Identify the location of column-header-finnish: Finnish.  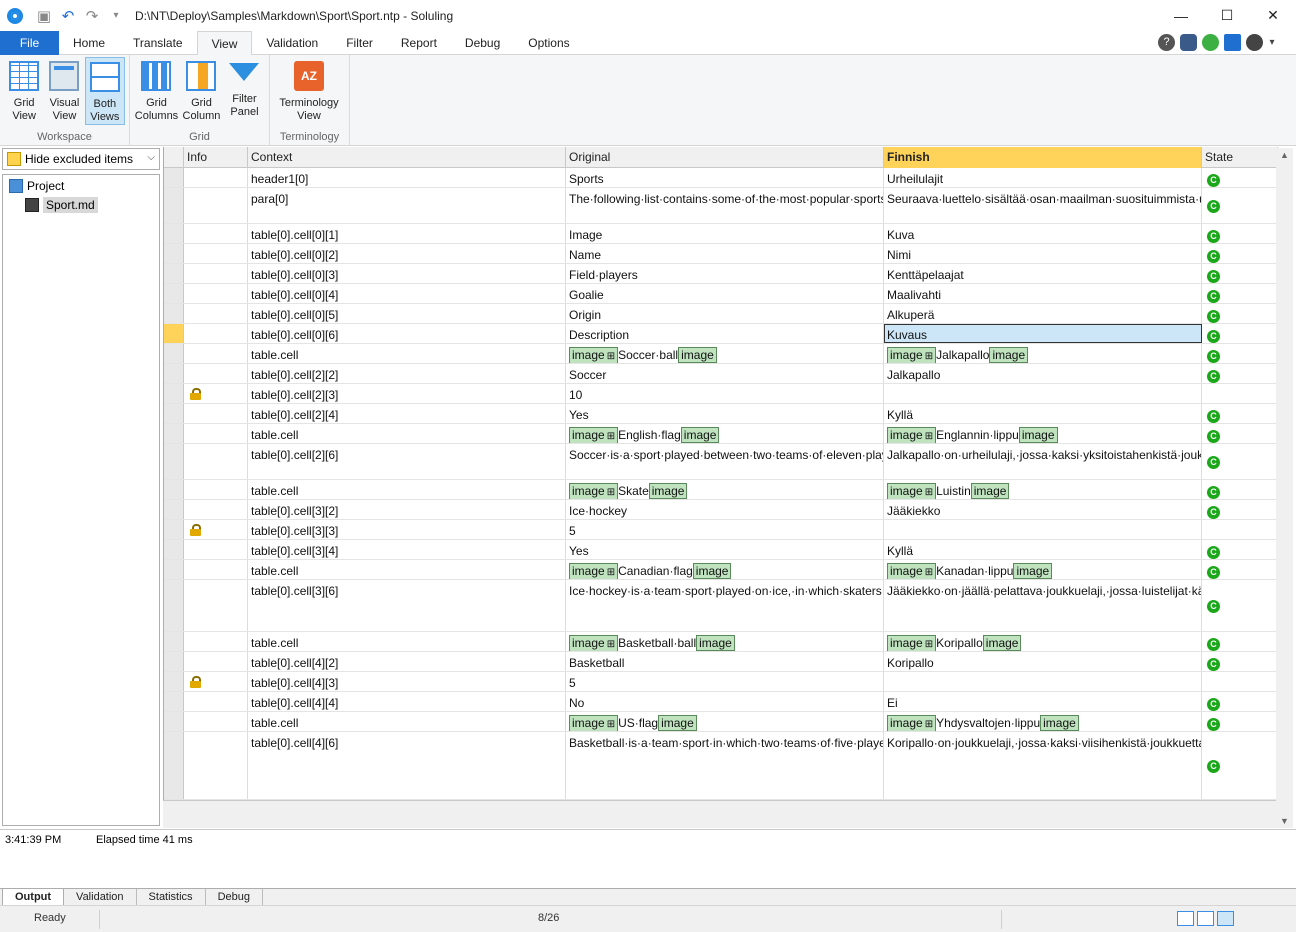
(1043, 157).